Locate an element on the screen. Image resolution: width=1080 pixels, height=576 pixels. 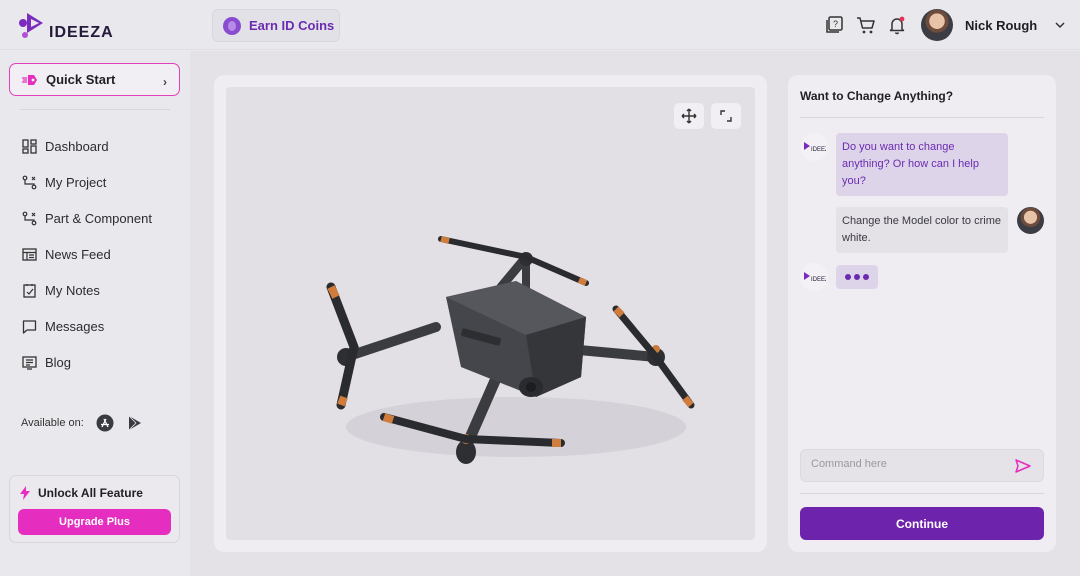
unlock-title-label: Unlock All Feature is located at coordinates (90, 493).